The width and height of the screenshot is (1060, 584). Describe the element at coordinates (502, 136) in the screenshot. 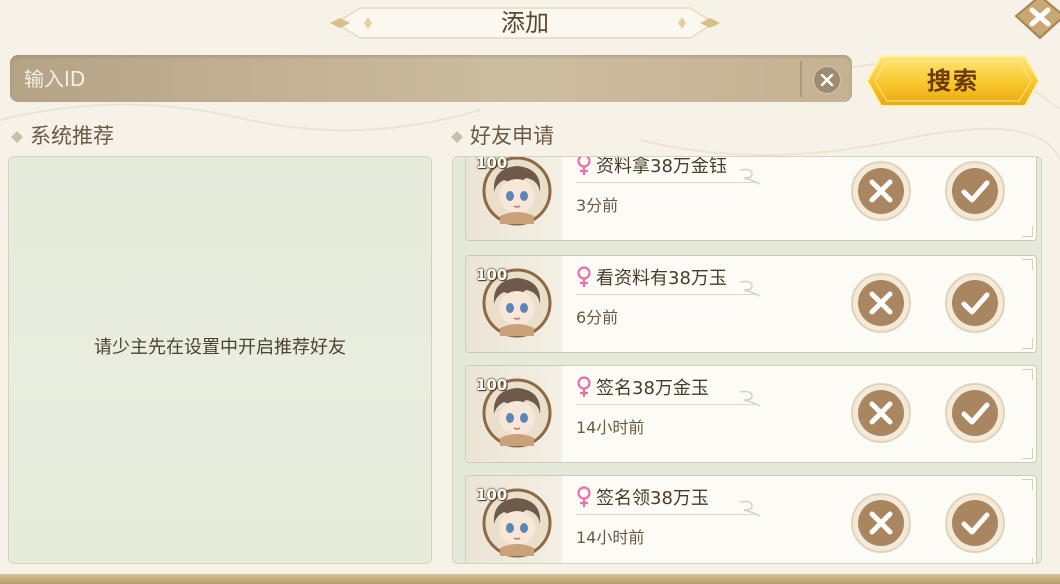

I see `requests-section-title: 好友申请` at that location.